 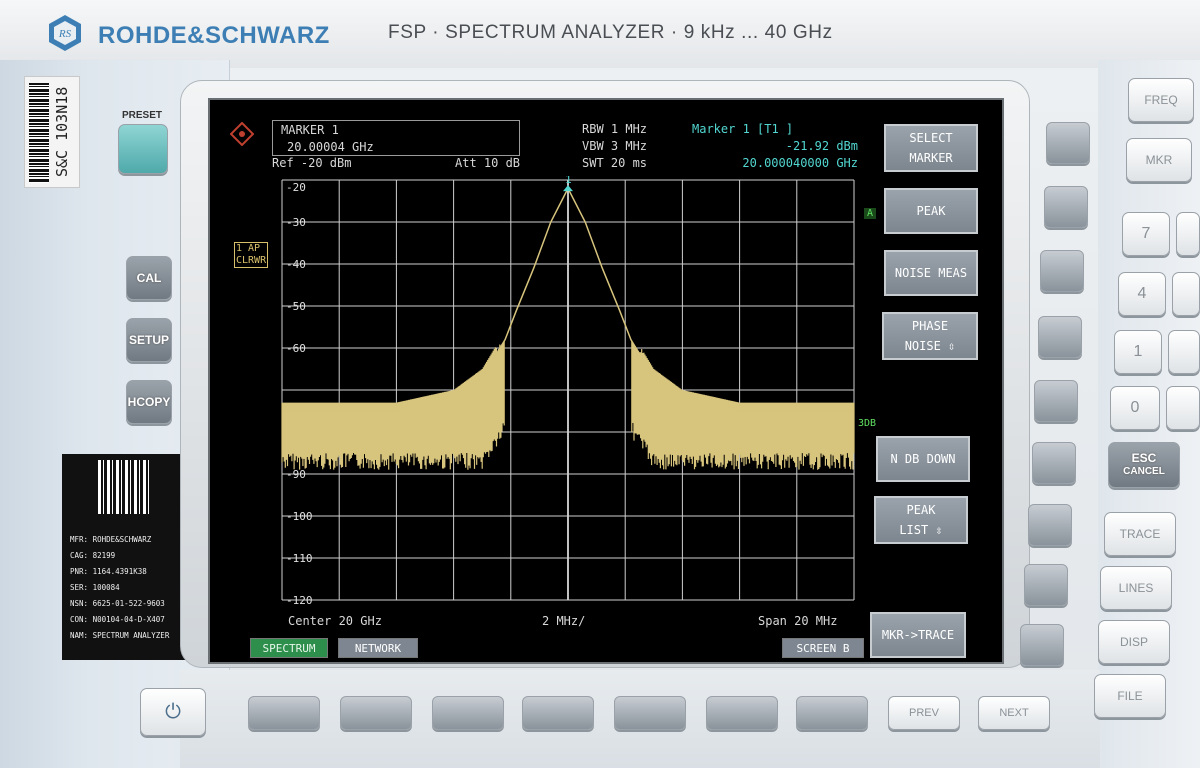 I want to click on power-icon: ⏻, so click(x=173, y=711).